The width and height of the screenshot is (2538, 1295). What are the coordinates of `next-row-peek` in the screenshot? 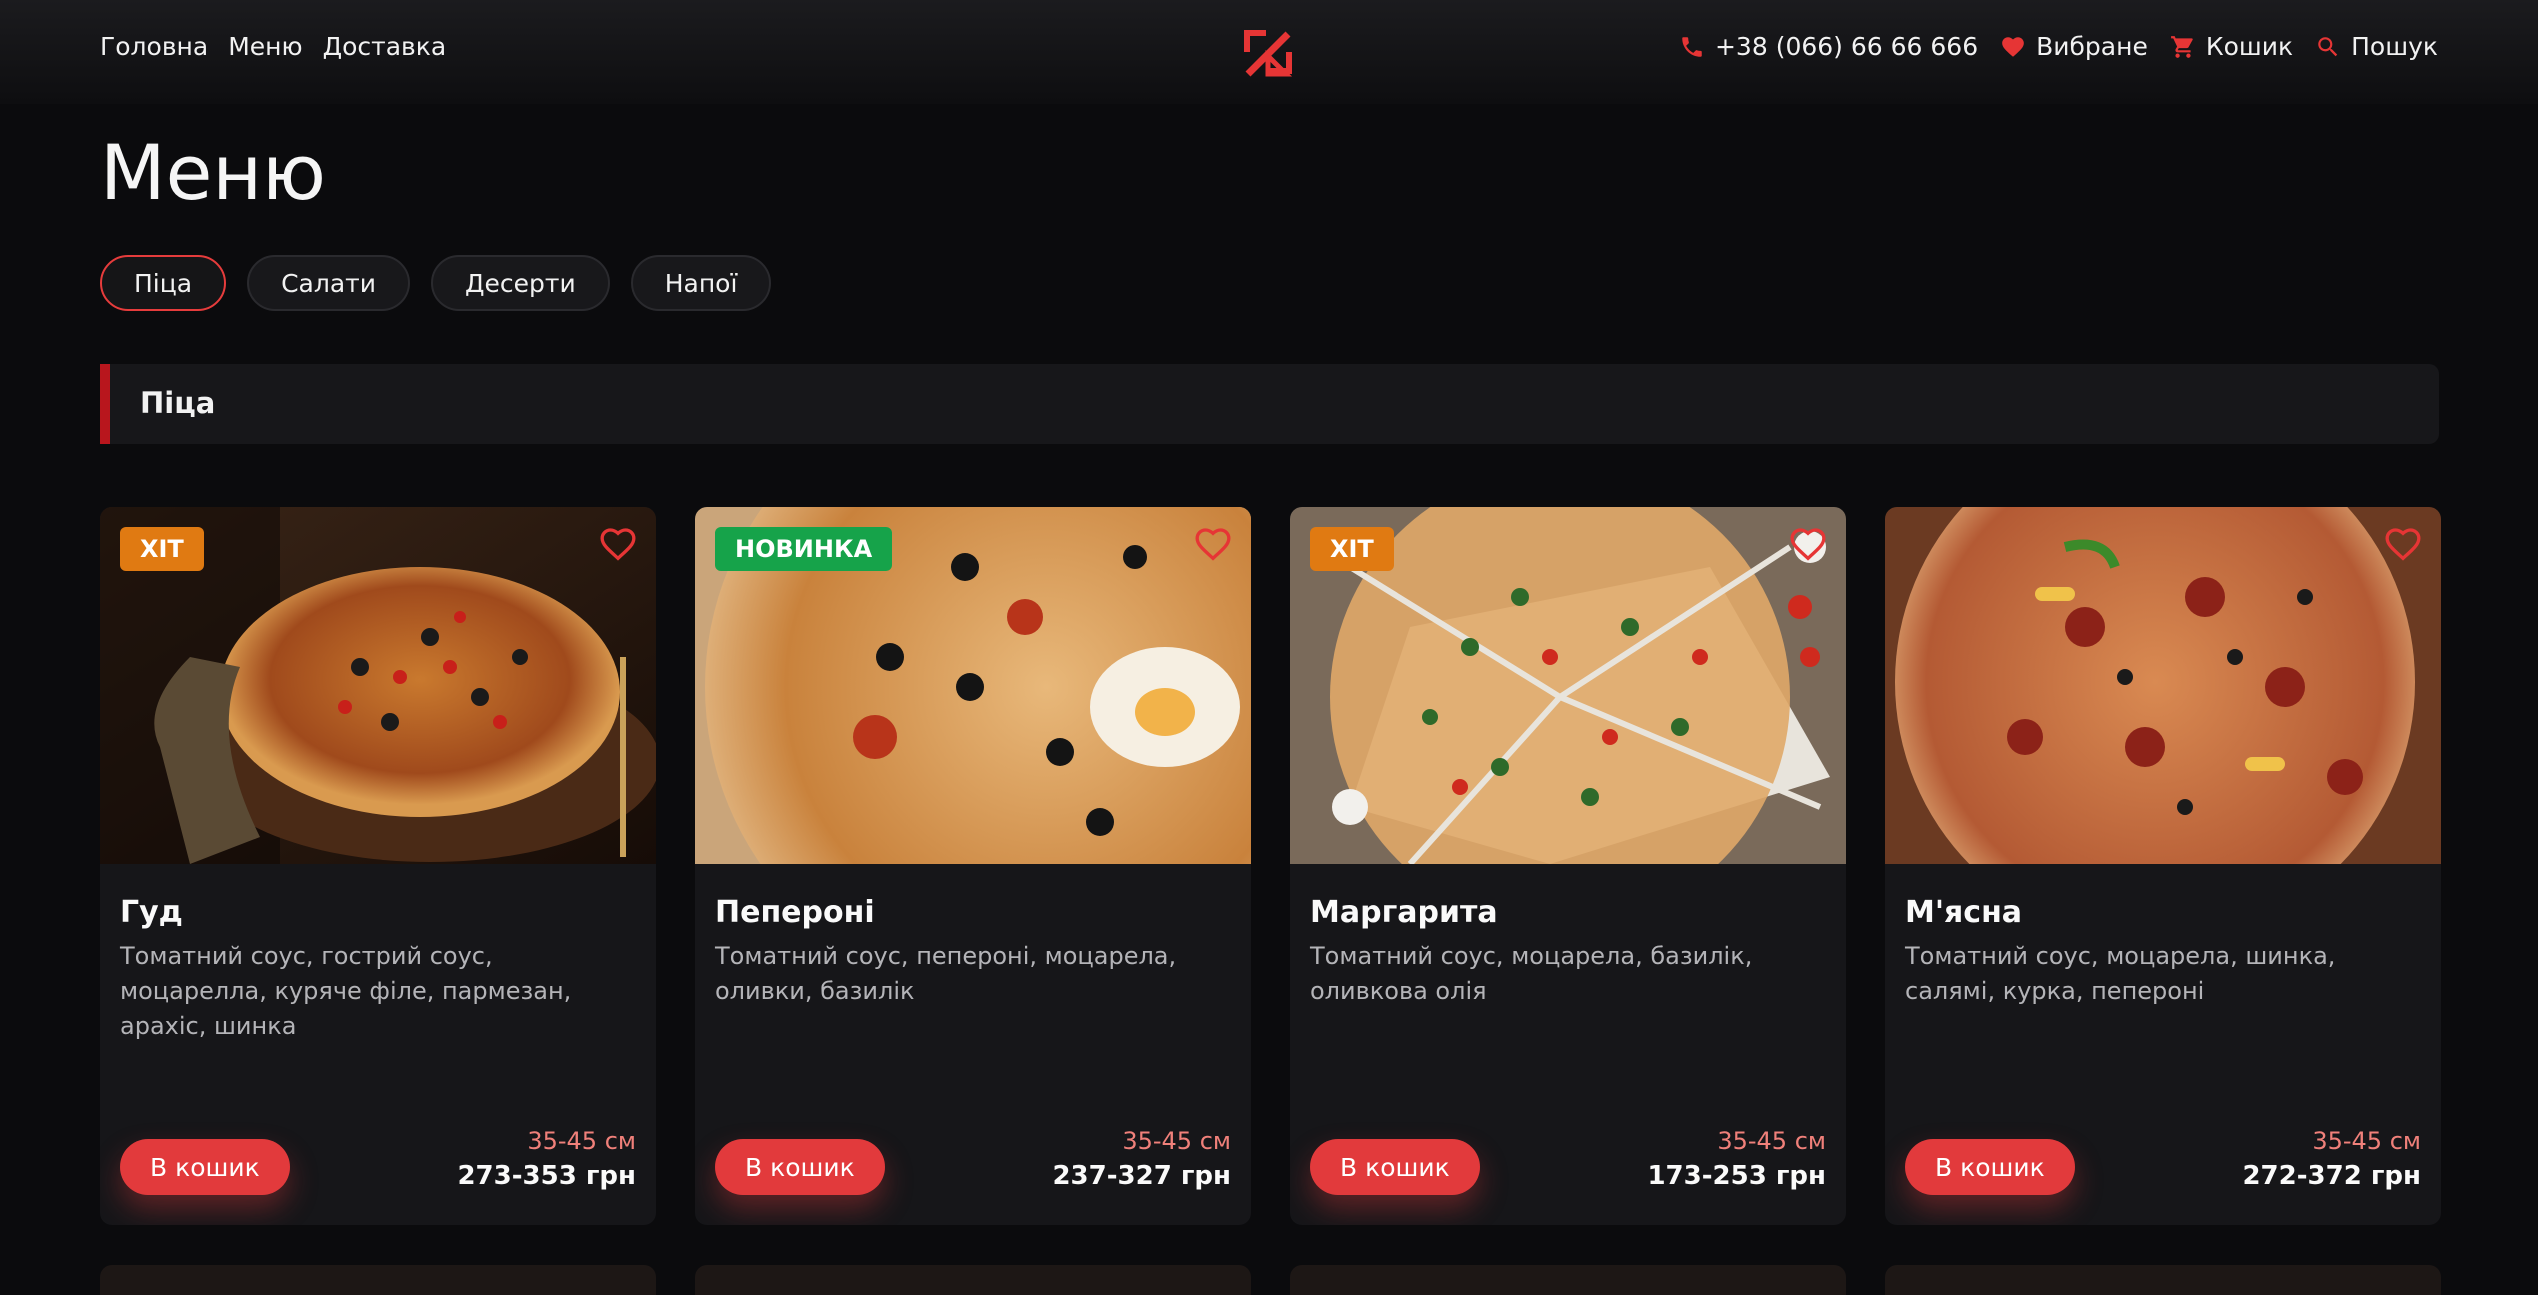 It's located at (1270, 1280).